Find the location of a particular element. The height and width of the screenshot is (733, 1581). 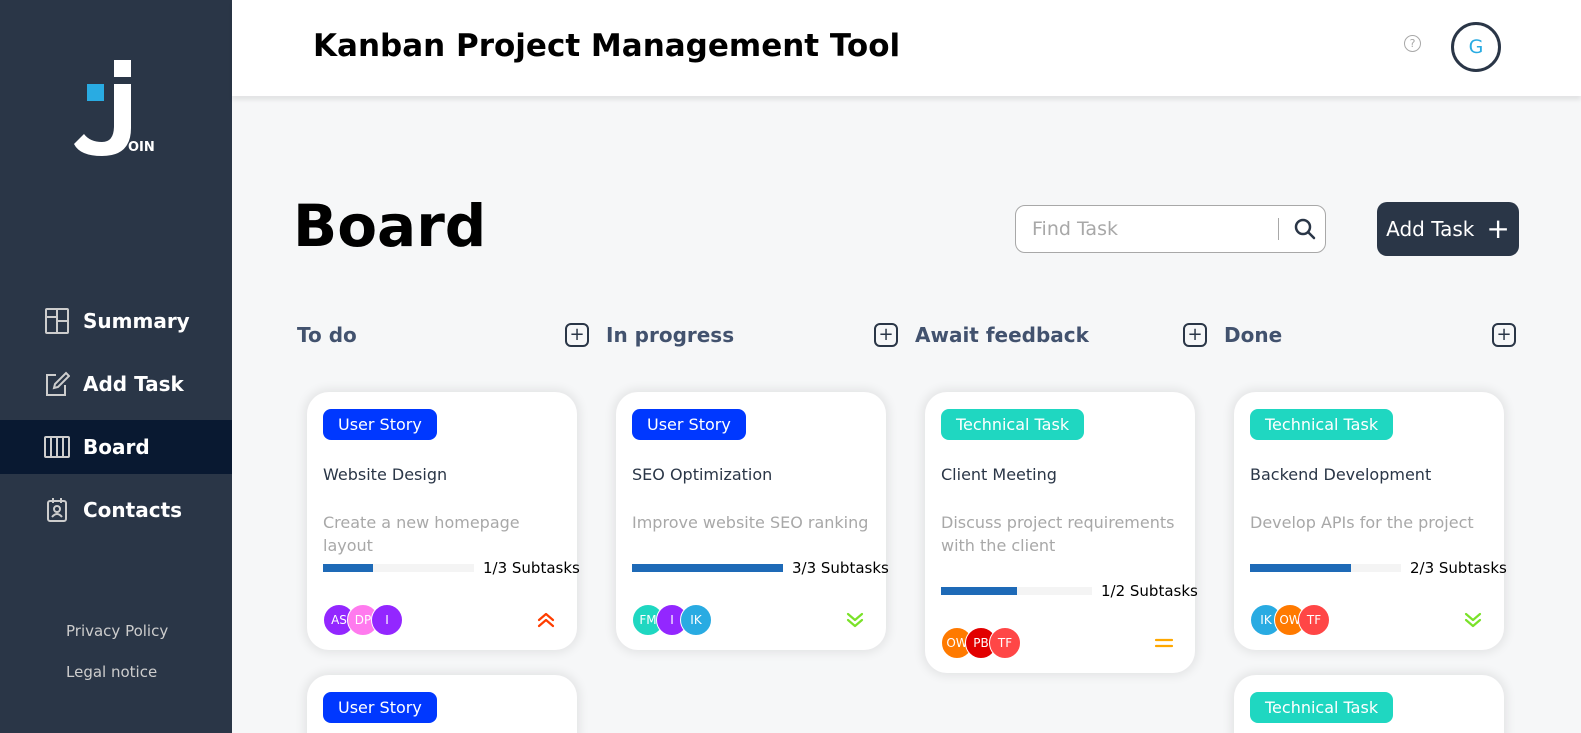

search-divider is located at coordinates (1278, 229).